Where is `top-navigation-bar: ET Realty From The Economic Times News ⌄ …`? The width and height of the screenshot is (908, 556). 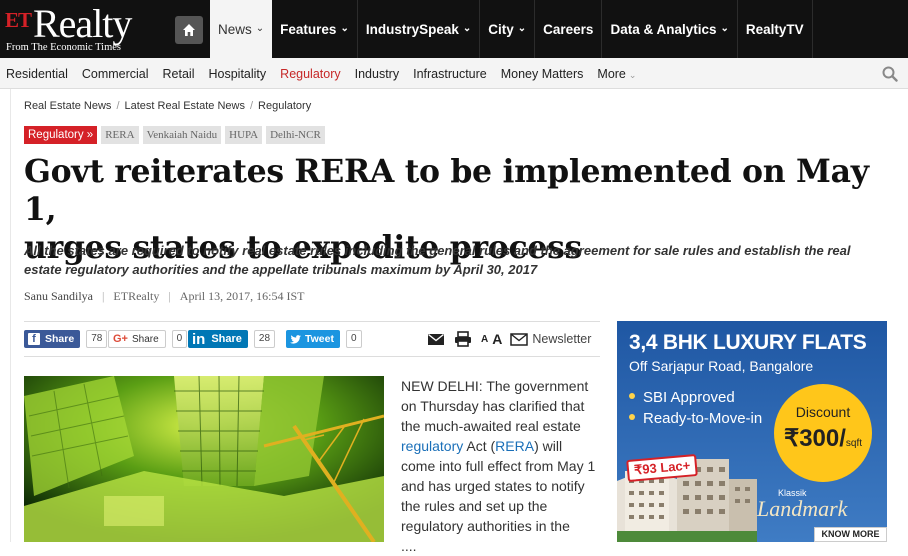
top-navigation-bar: ET Realty From The Economic Times News ⌄ … is located at coordinates (454, 29).